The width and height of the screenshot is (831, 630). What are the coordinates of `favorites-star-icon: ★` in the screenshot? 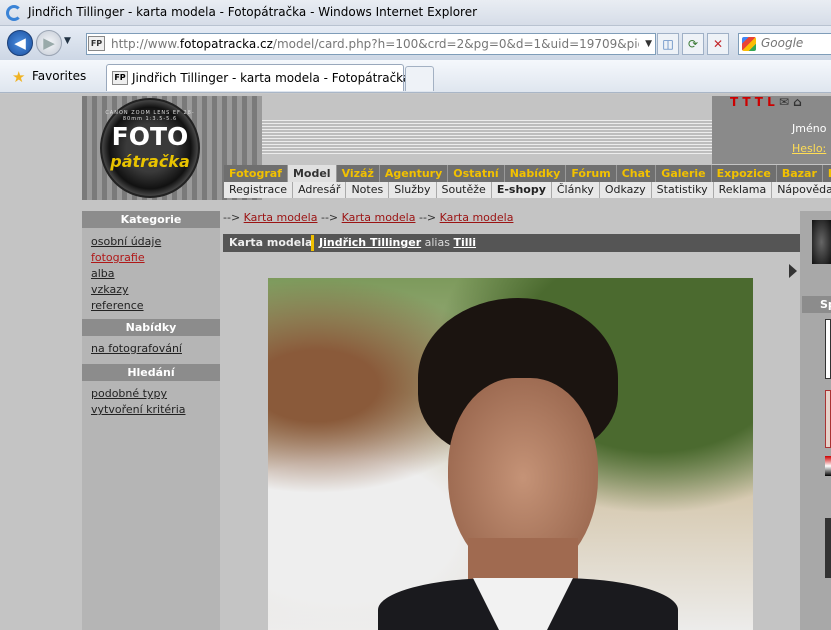 It's located at (18, 77).